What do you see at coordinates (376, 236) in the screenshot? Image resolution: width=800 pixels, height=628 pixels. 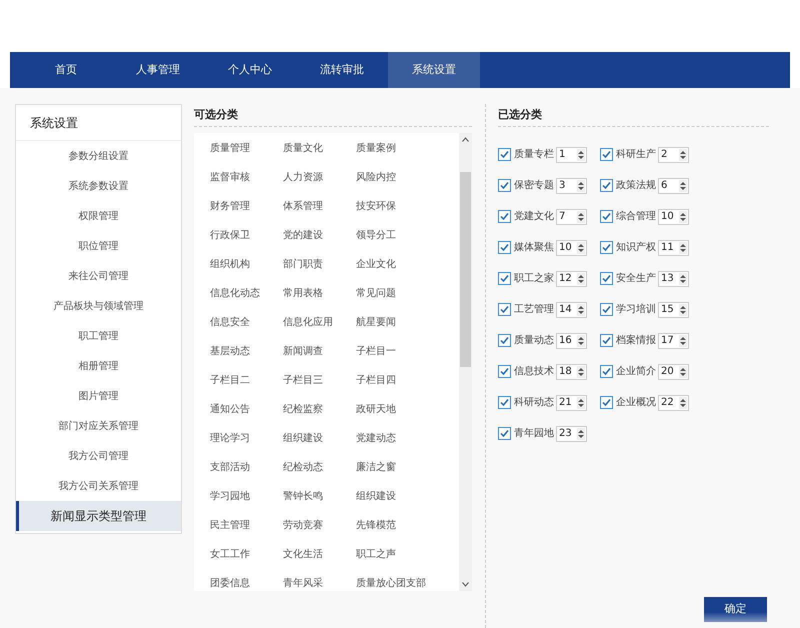 I see `category-item: 领导分工` at bounding box center [376, 236].